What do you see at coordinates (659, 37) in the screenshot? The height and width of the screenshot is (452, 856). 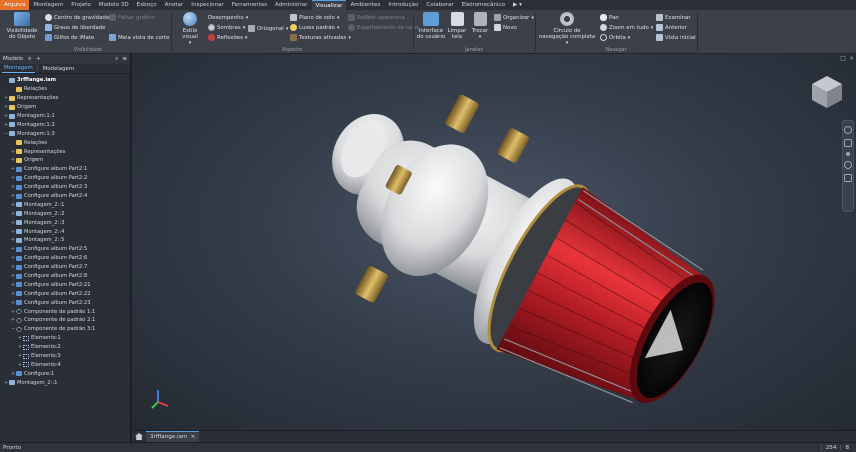 I see `home-view-icon` at bounding box center [659, 37].